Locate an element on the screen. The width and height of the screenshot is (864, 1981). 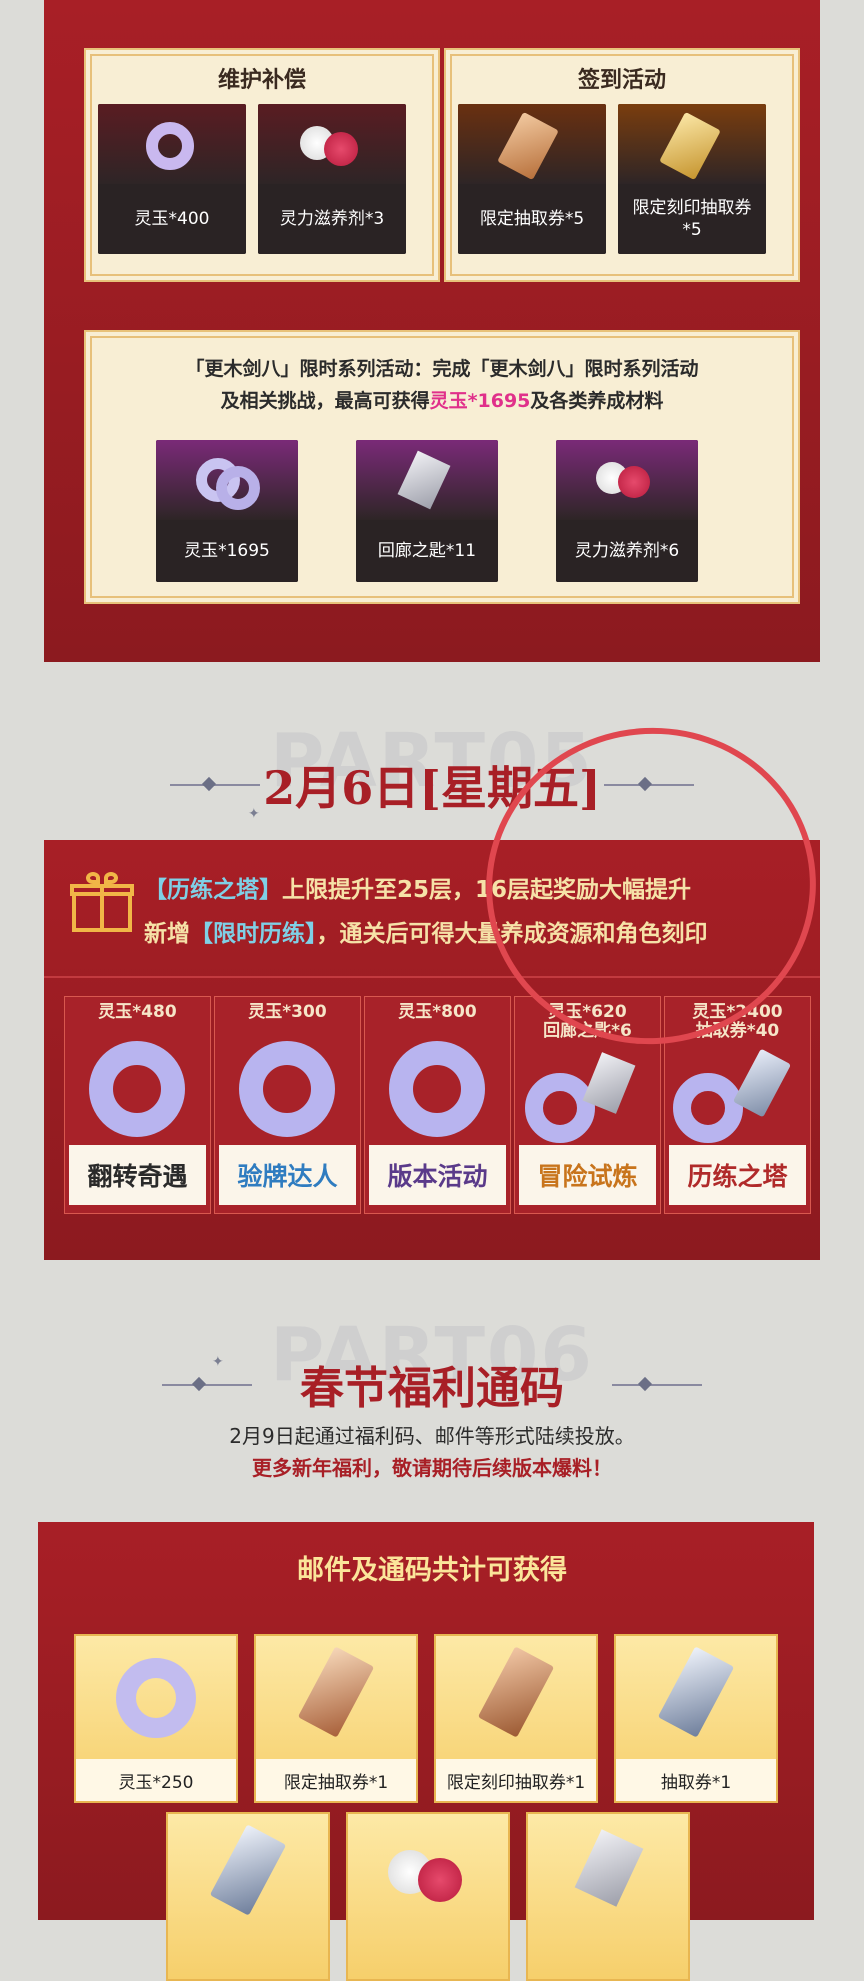
reward-card: 灵玉*300 验牌达人 is located at coordinates (287, 1105).